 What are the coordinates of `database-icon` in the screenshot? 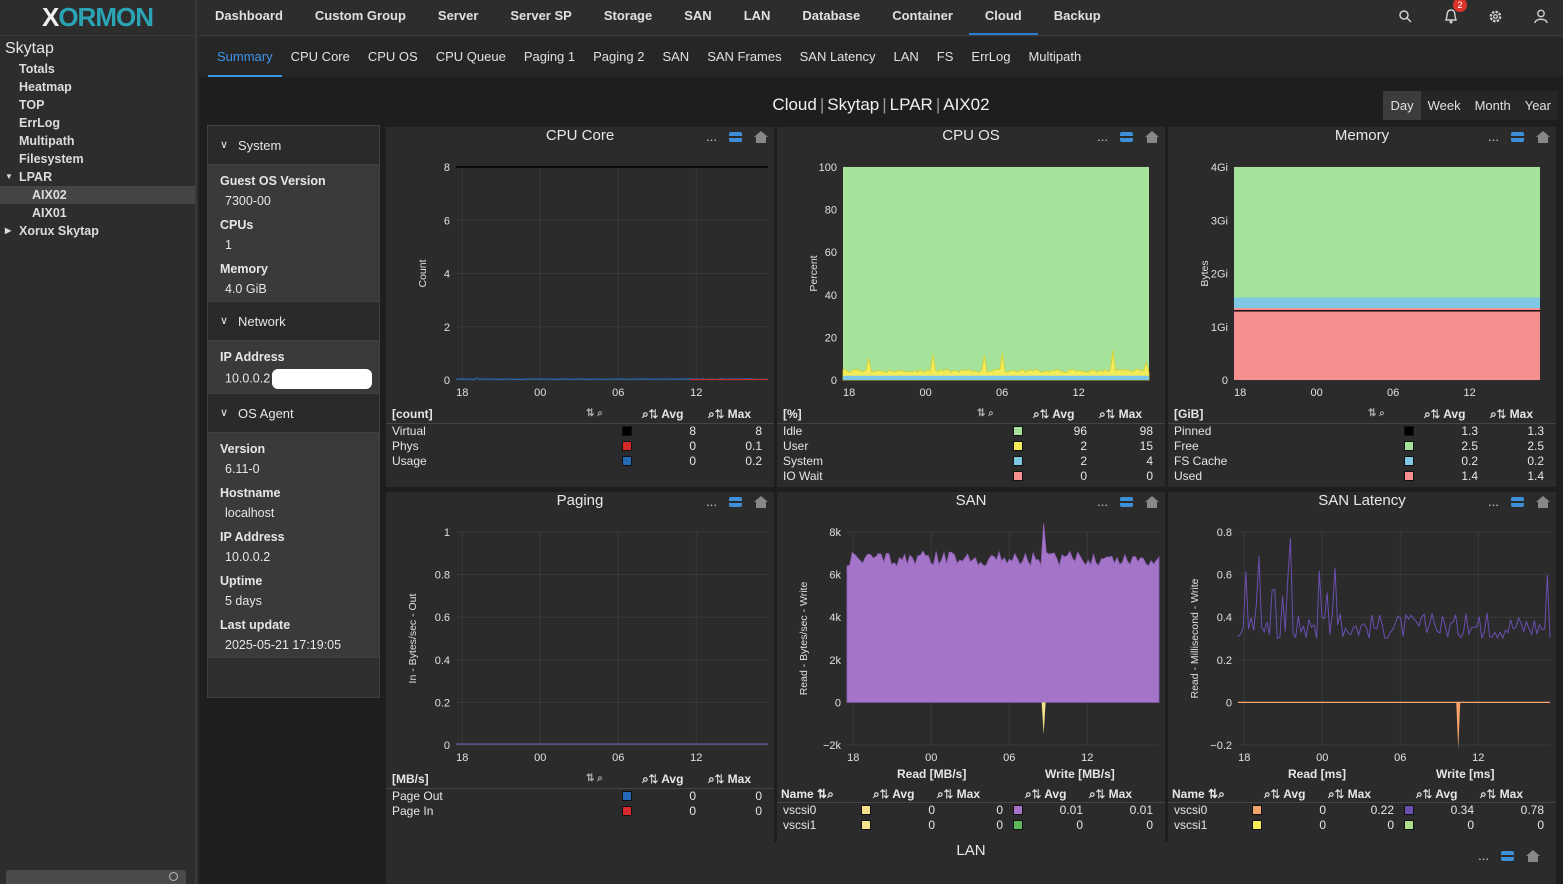 It's located at (1507, 855).